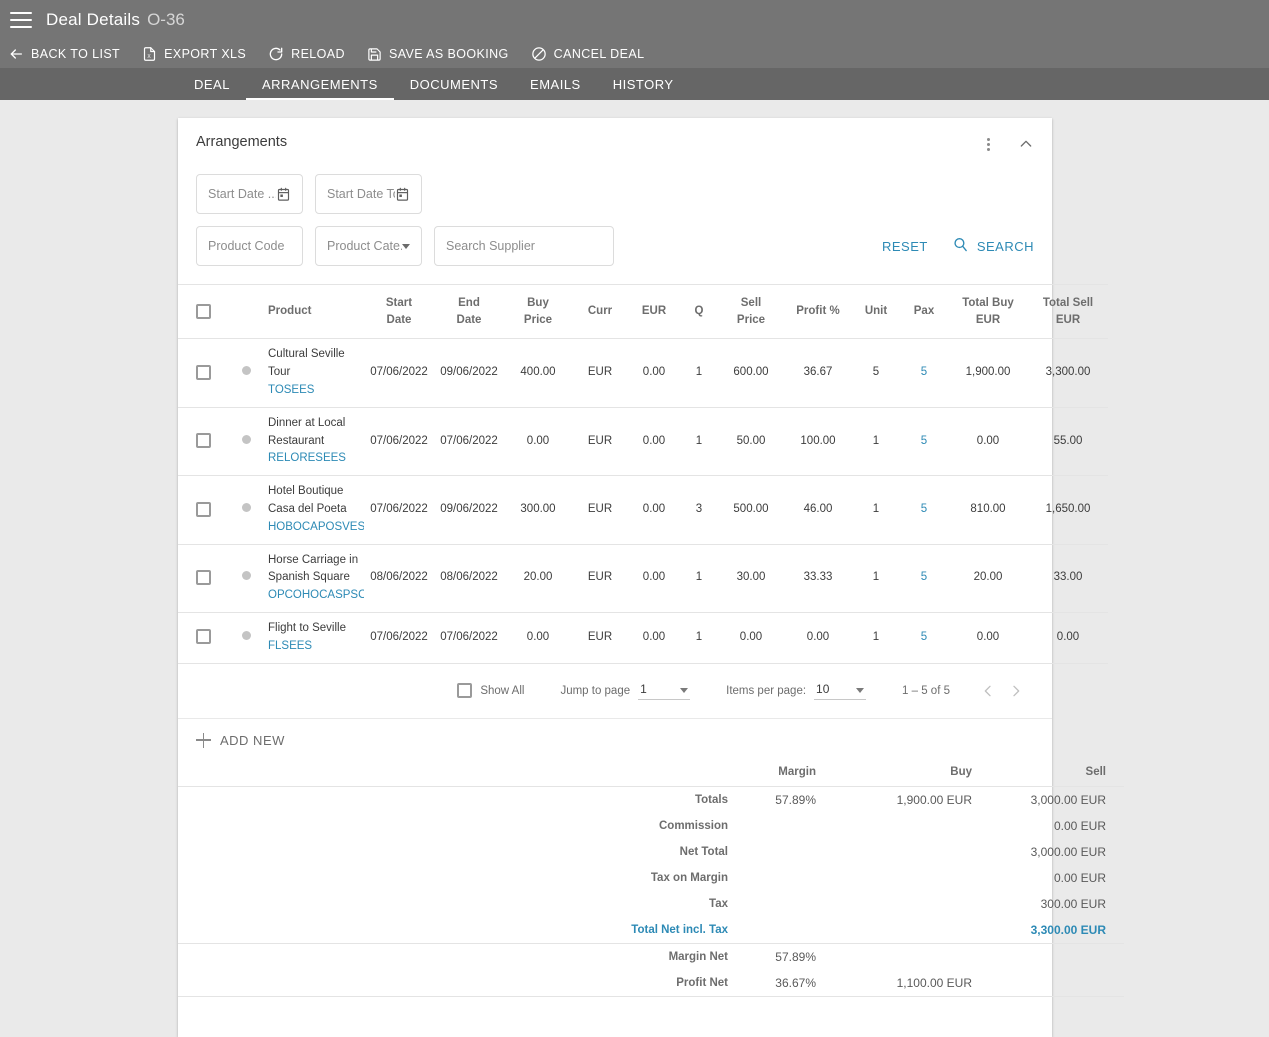  I want to click on jump-to-page-select: 1, so click(664, 691).